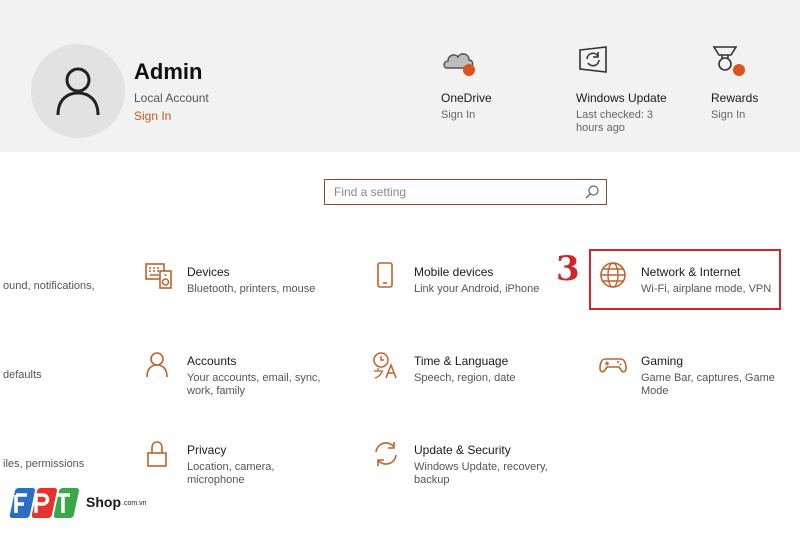  I want to click on tile-privacy-subtitle: Location, camera, microphone, so click(231, 473).